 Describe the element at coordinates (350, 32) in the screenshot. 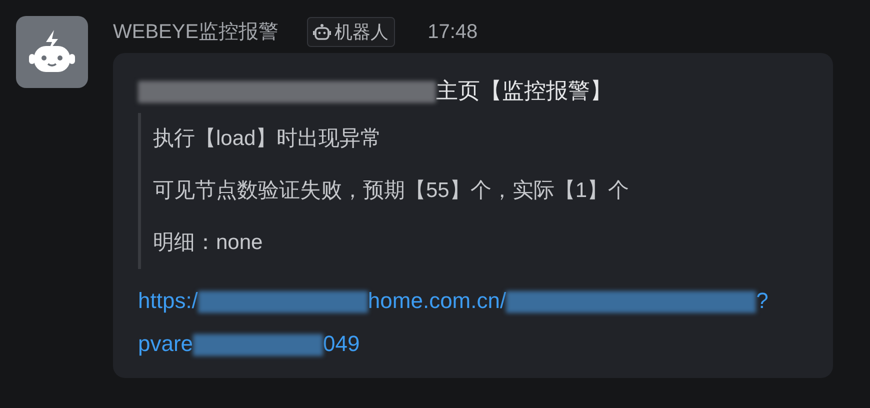

I see `robot-badge: 机器人` at that location.